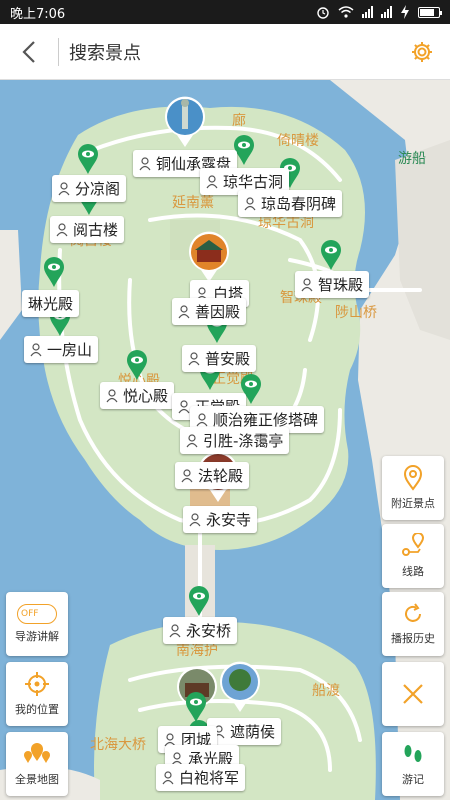 This screenshot has height=800, width=450. Describe the element at coordinates (37, 684) in the screenshot. I see `crosshair-icon` at that location.